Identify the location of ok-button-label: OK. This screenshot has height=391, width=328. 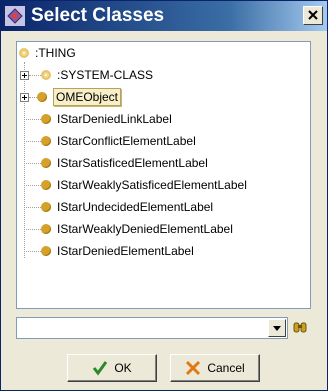
(123, 368).